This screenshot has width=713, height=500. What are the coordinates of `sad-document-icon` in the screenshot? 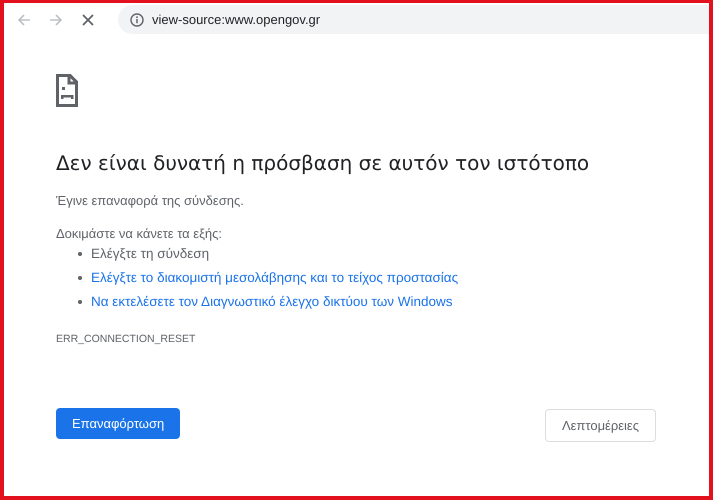 It's located at (67, 90).